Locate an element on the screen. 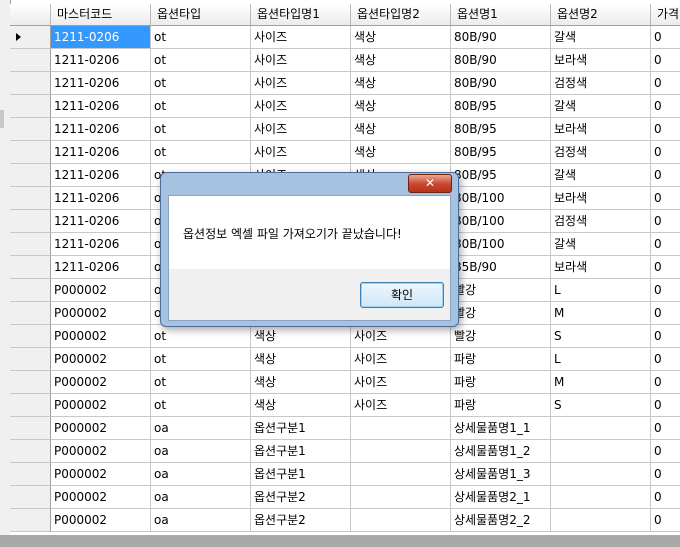 The height and width of the screenshot is (547, 680). table-row: P000002 ot 색상 사이즈 파랑 S 0 is located at coordinates (345, 405).